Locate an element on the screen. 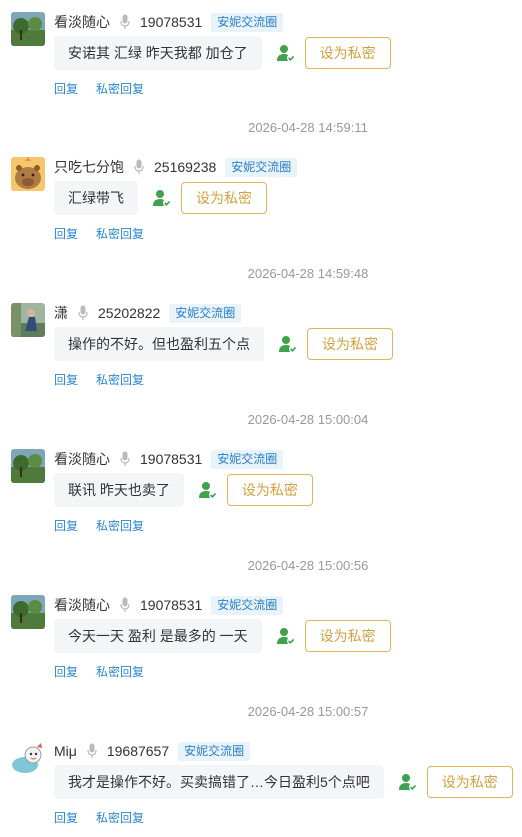  timestamp: 2026-04-28 14:59:48 is located at coordinates (308, 273).